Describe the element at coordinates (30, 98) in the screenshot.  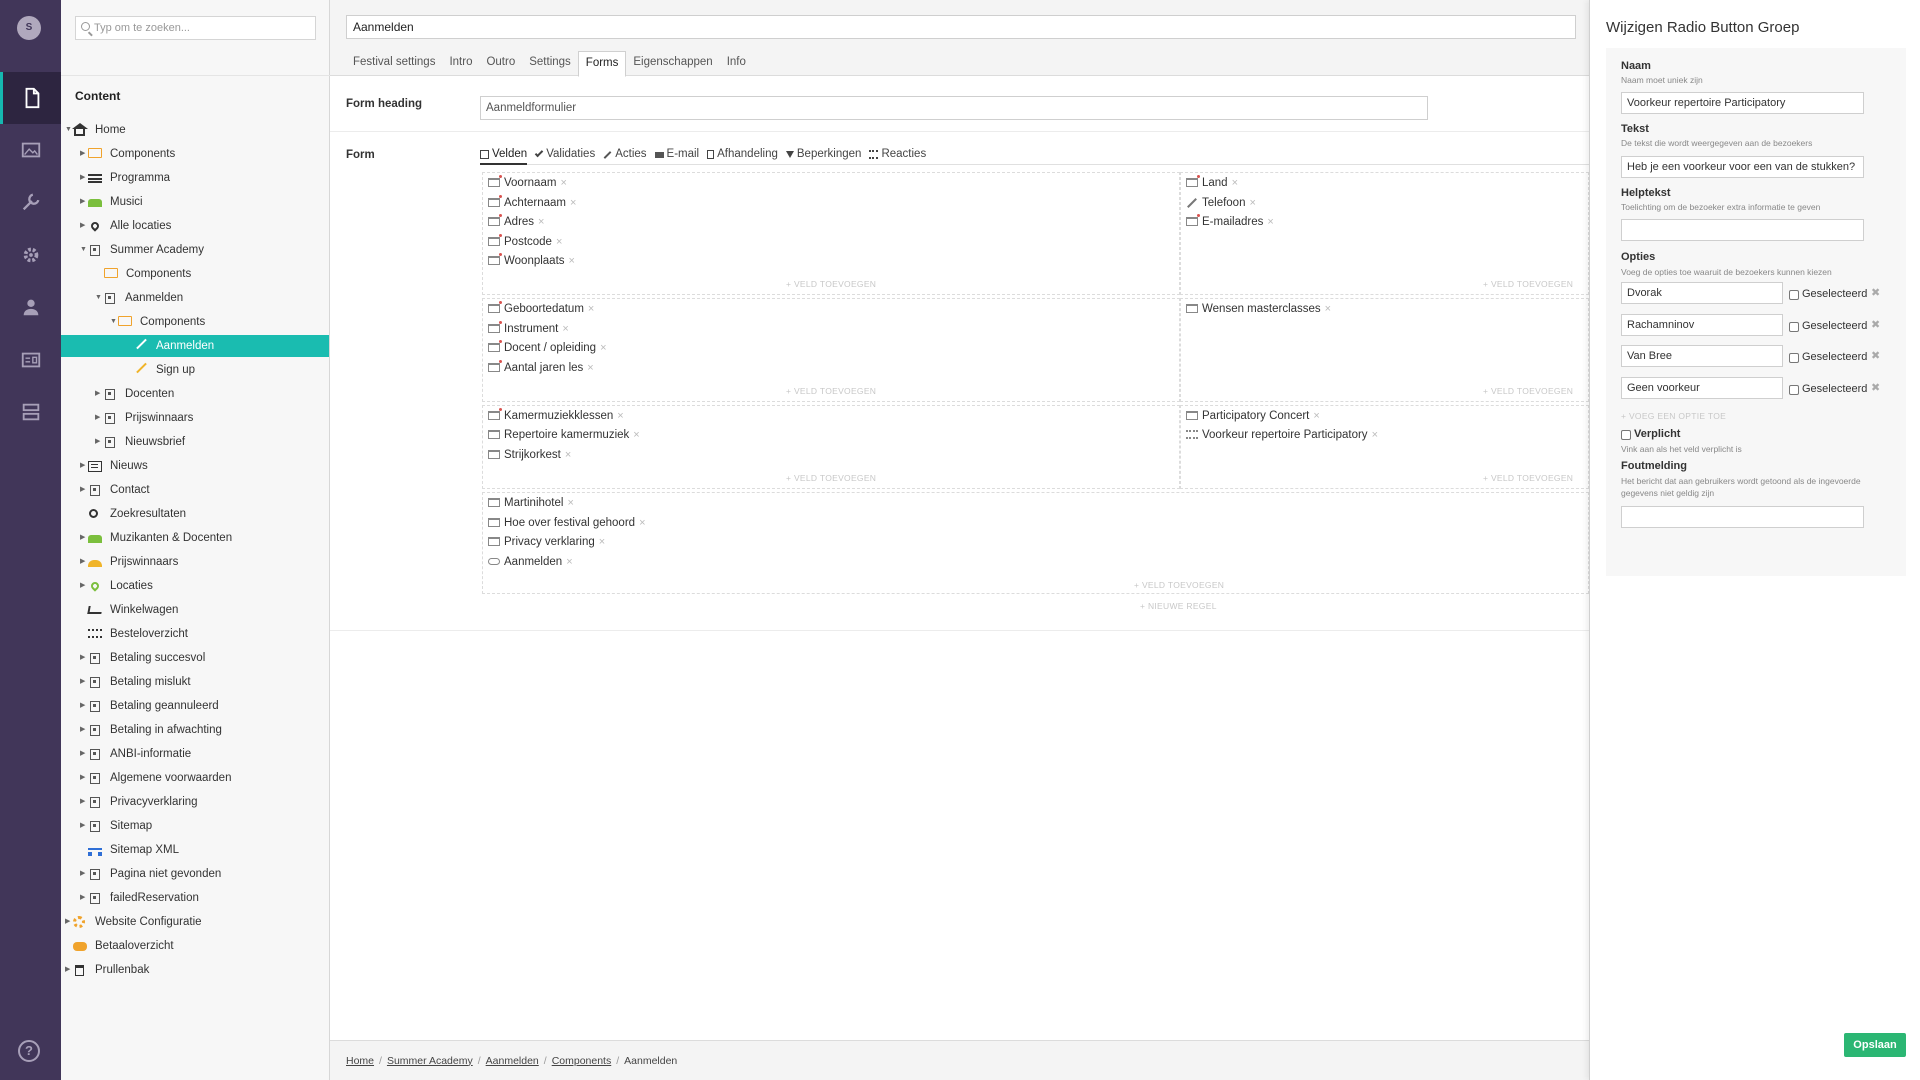
I see `section-content` at that location.